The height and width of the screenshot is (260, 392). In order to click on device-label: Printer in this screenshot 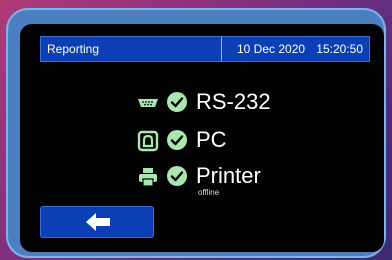, I will do `click(228, 175)`.